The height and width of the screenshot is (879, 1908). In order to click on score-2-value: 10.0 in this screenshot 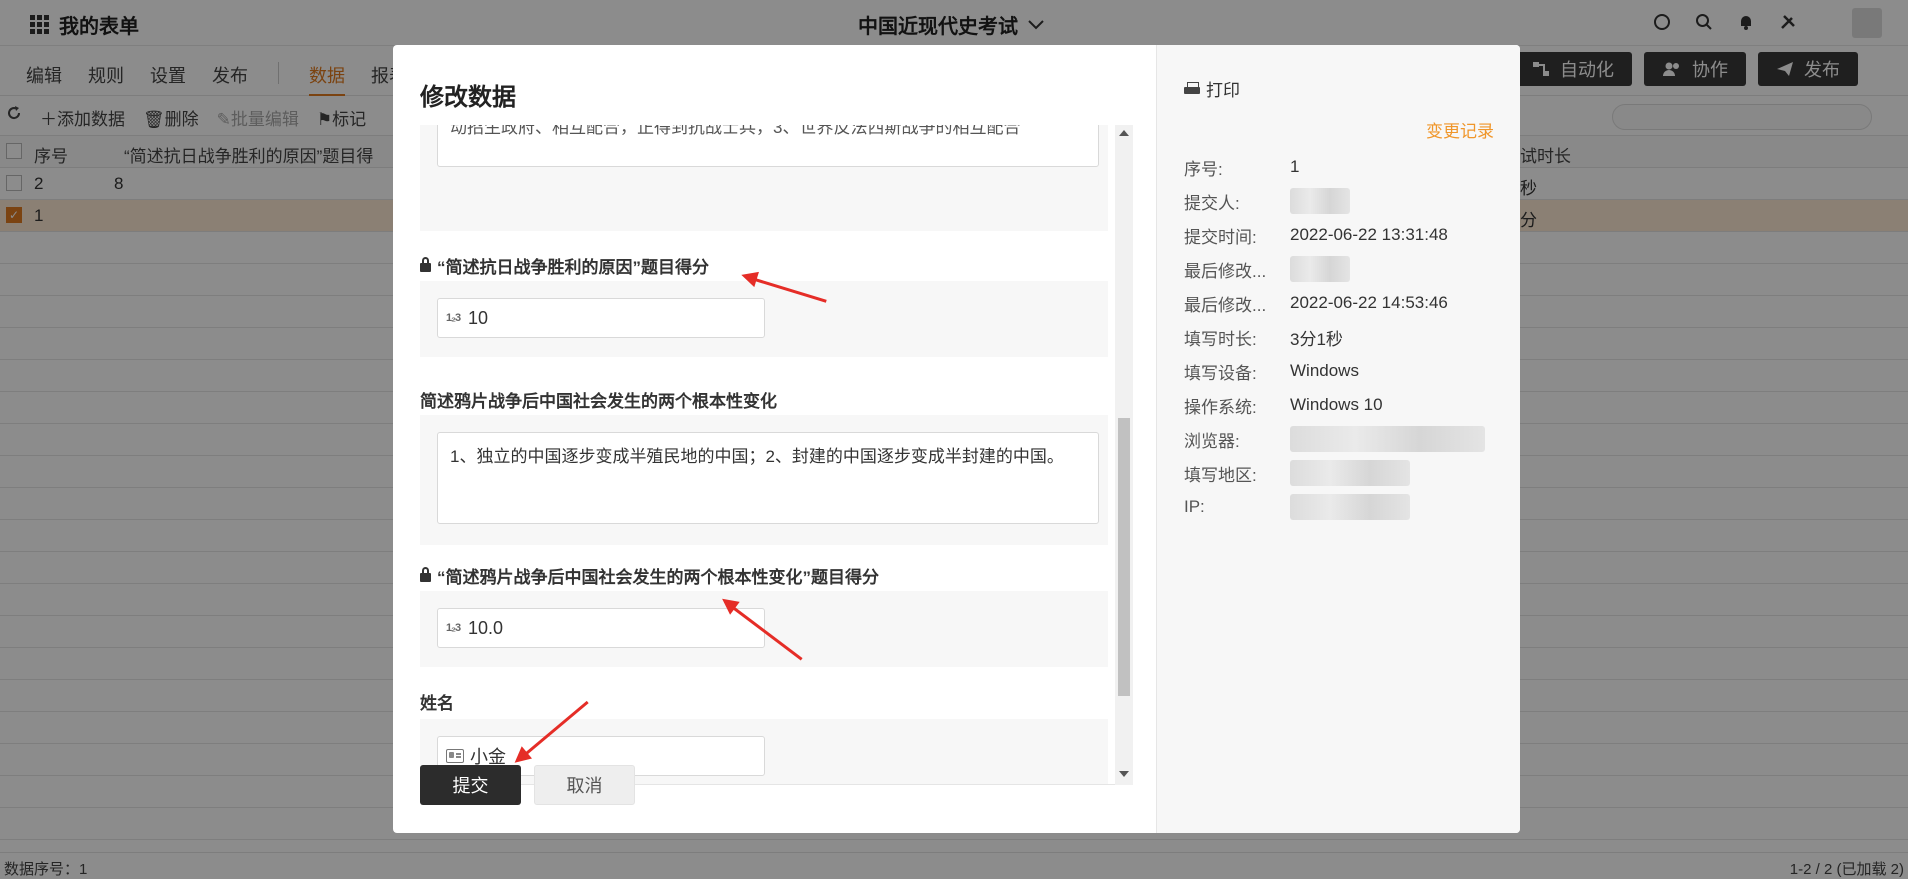, I will do `click(486, 627)`.